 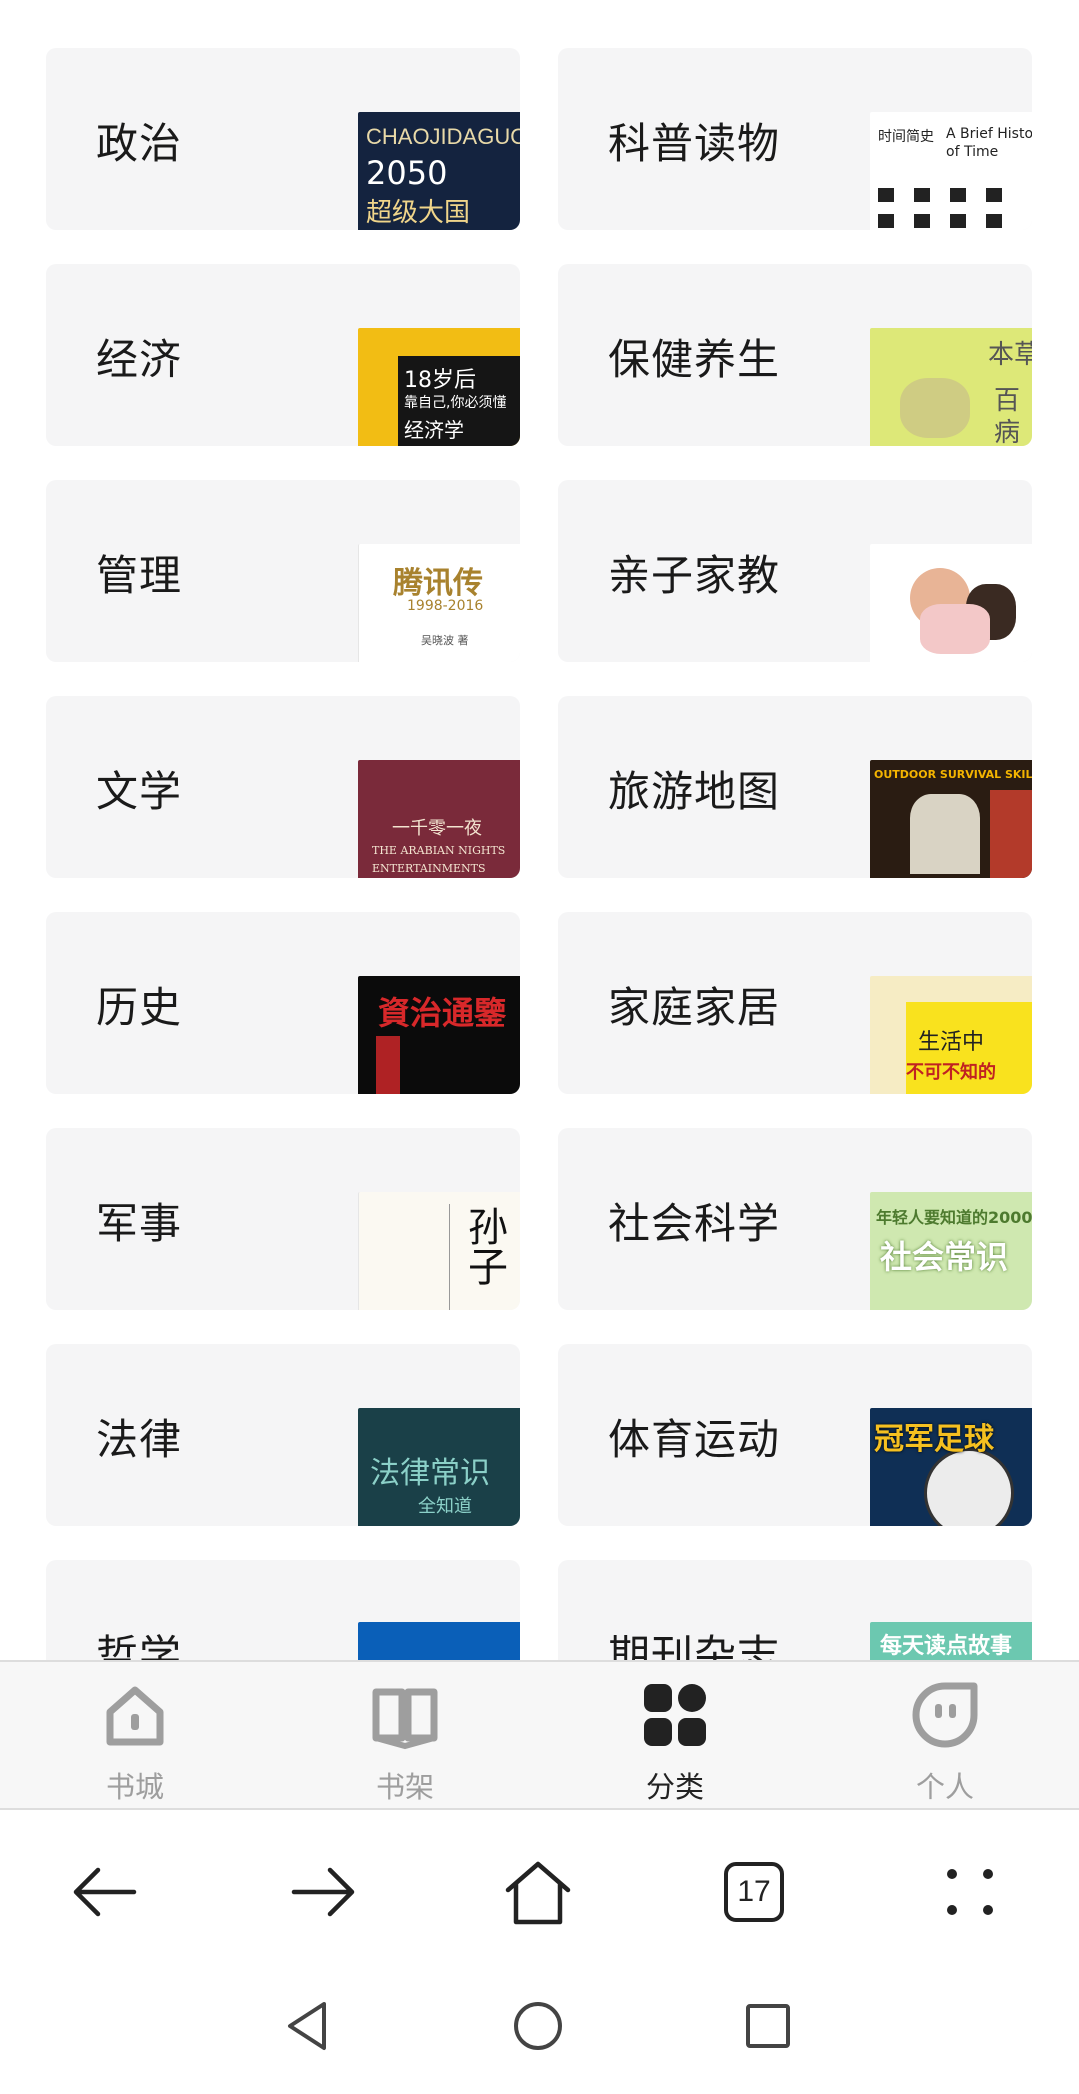 I want to click on system-home-icon, so click(x=538, y=2026).